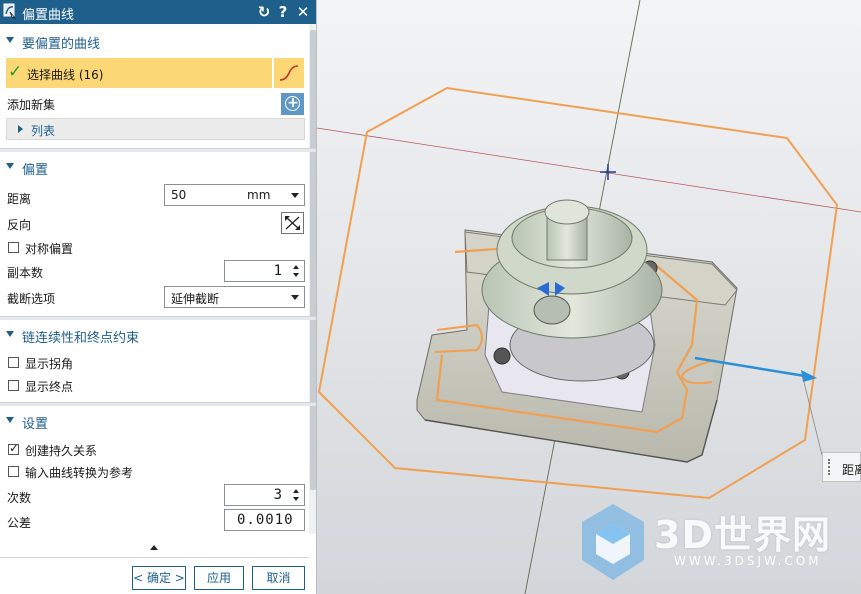 The height and width of the screenshot is (594, 861). What do you see at coordinates (31, 105) in the screenshot?
I see `add-new-set-label: 添加新集` at bounding box center [31, 105].